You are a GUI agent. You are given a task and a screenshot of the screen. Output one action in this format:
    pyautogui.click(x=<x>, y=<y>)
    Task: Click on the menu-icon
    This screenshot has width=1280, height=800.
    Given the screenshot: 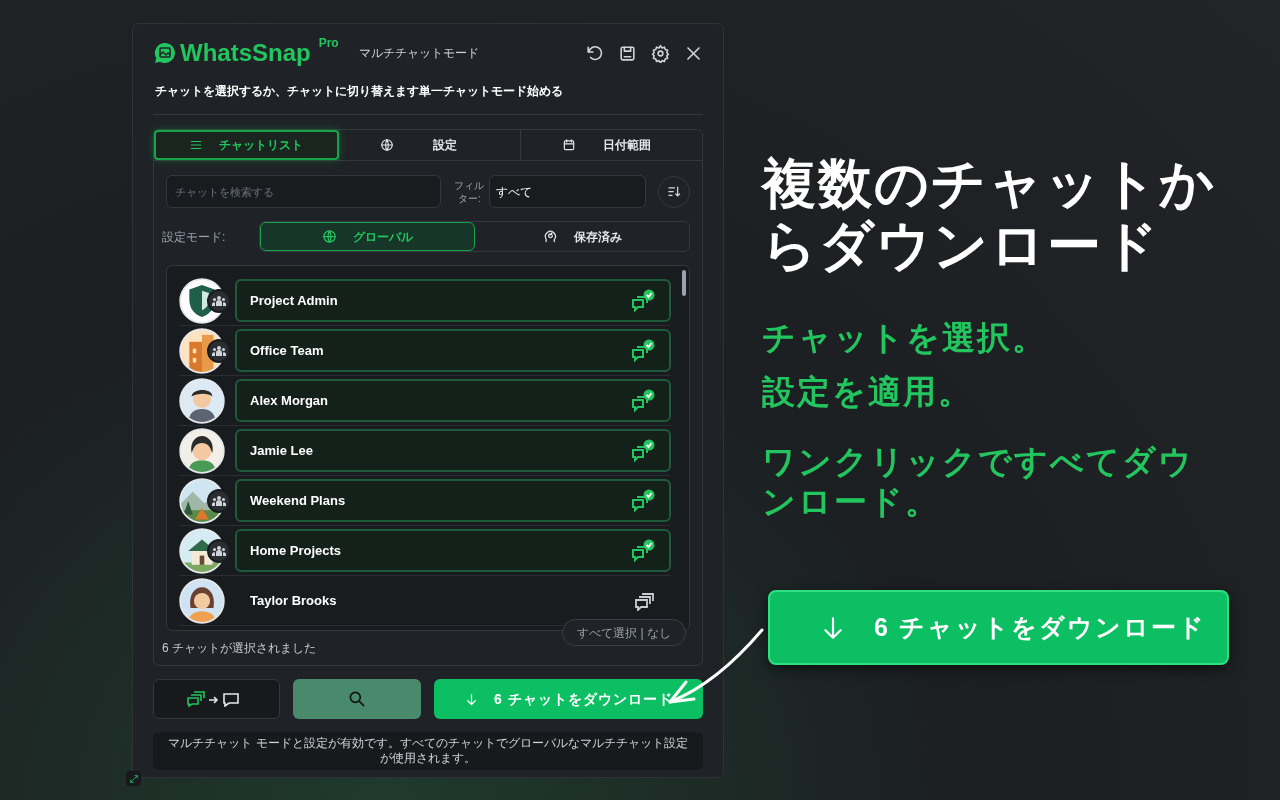 What is the action you would take?
    pyautogui.click(x=196, y=145)
    